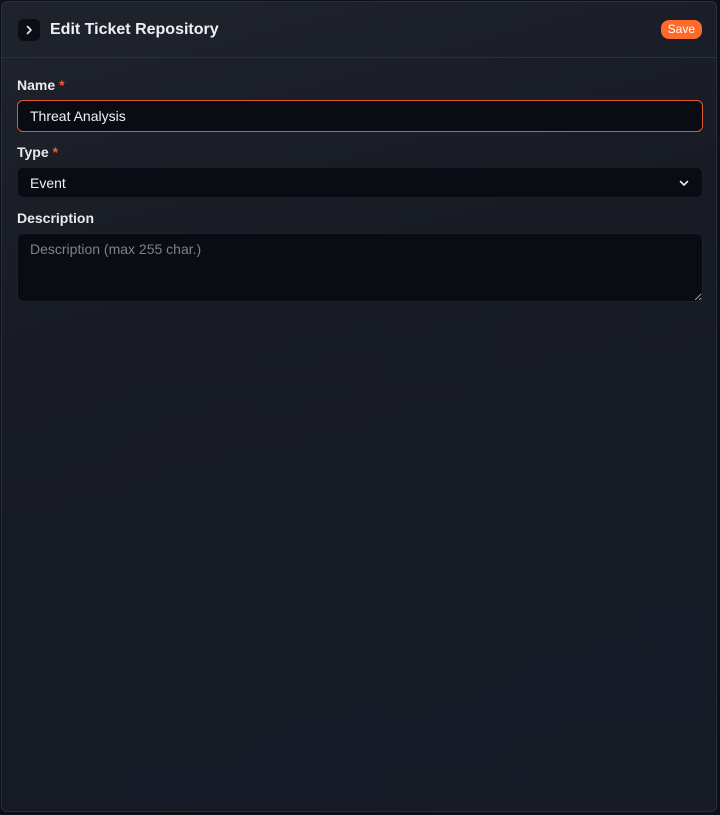 This screenshot has height=815, width=720. What do you see at coordinates (55, 152) in the screenshot?
I see `type-required-mark: *` at bounding box center [55, 152].